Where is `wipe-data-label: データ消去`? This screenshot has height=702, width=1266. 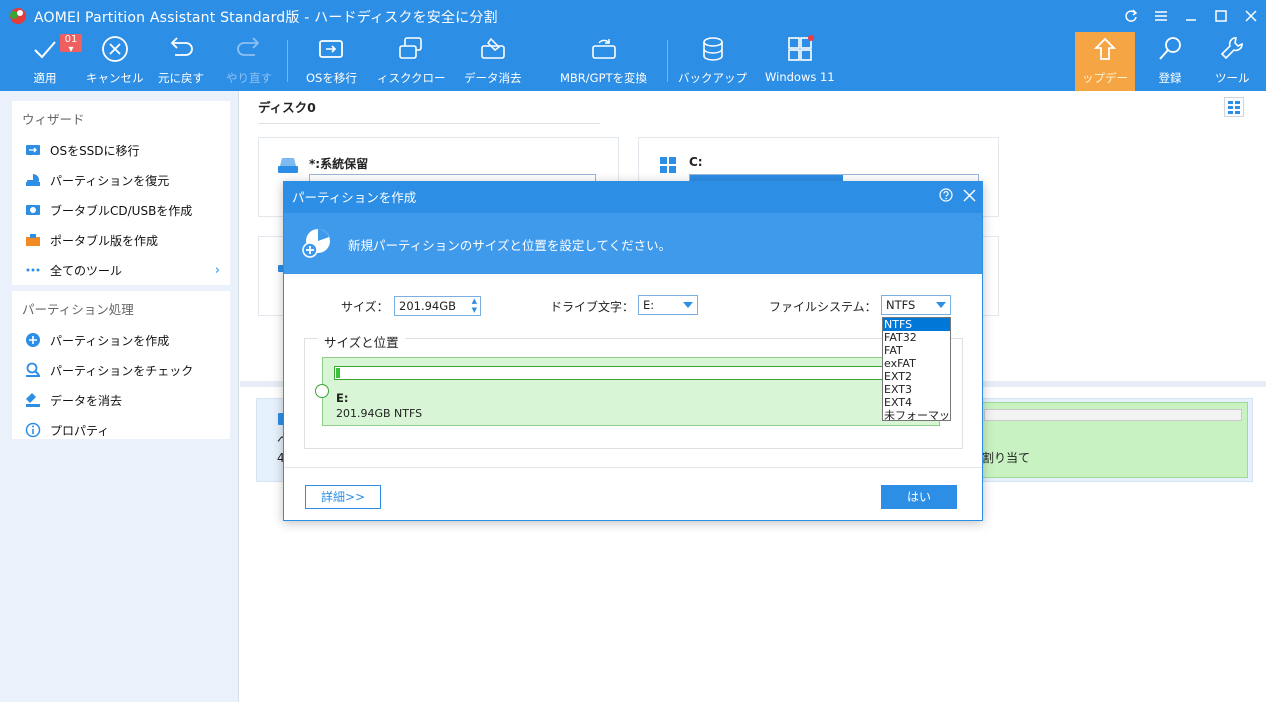 wipe-data-label: データ消去 is located at coordinates (493, 78).